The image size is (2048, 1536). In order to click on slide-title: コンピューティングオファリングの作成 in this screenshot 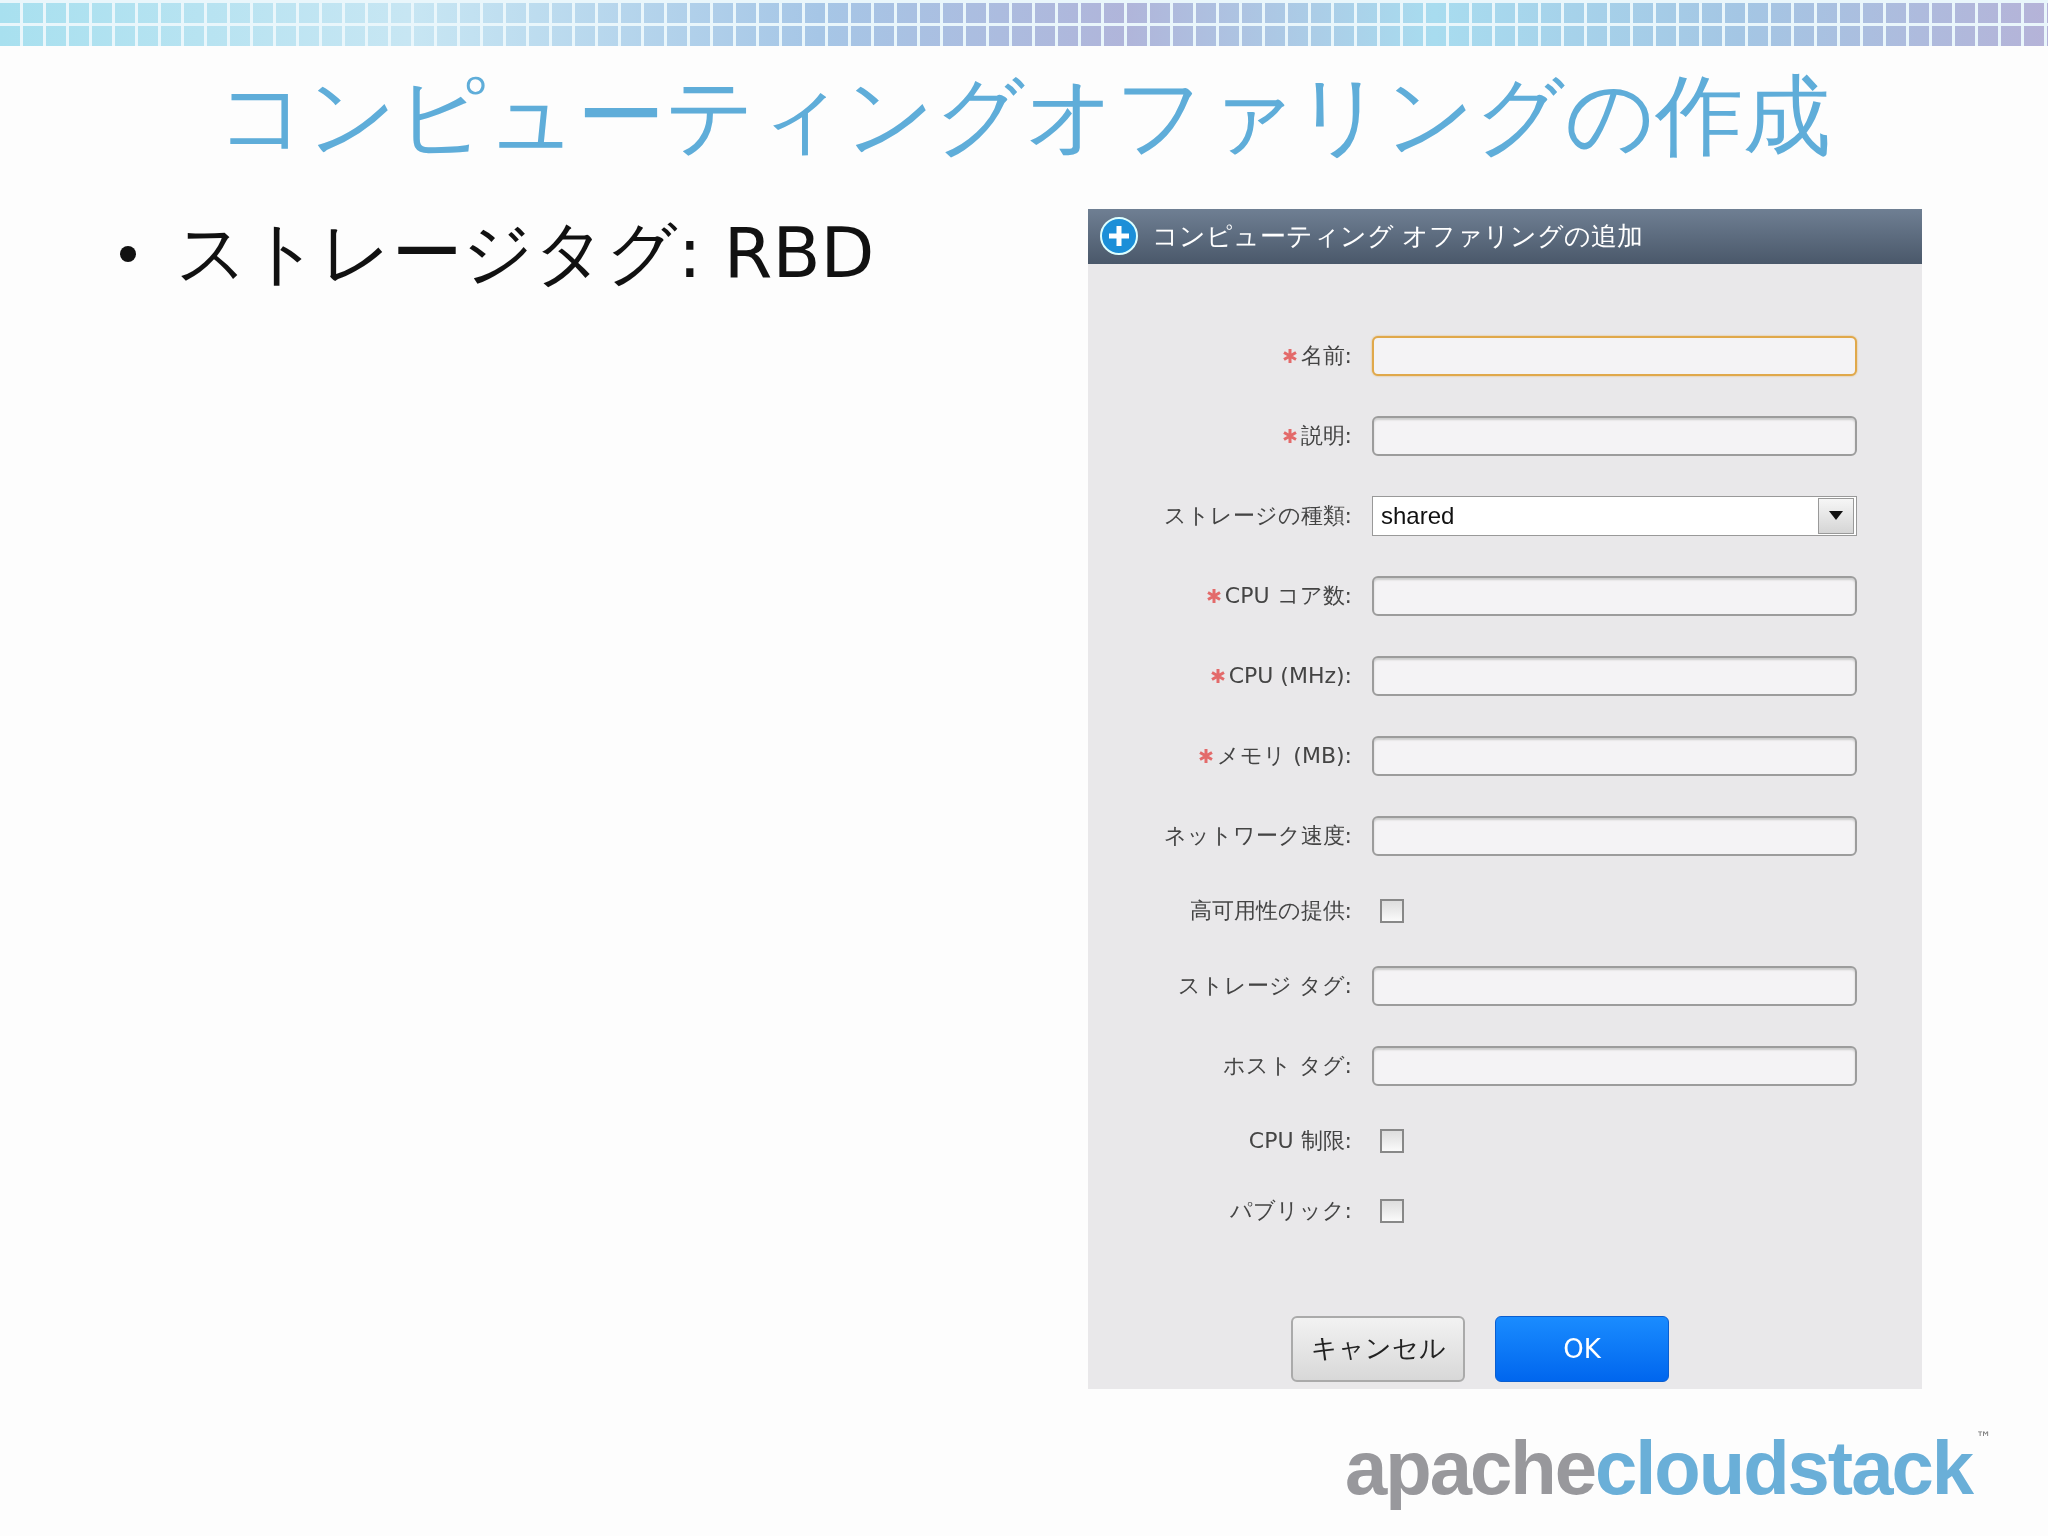, I will do `click(1024, 116)`.